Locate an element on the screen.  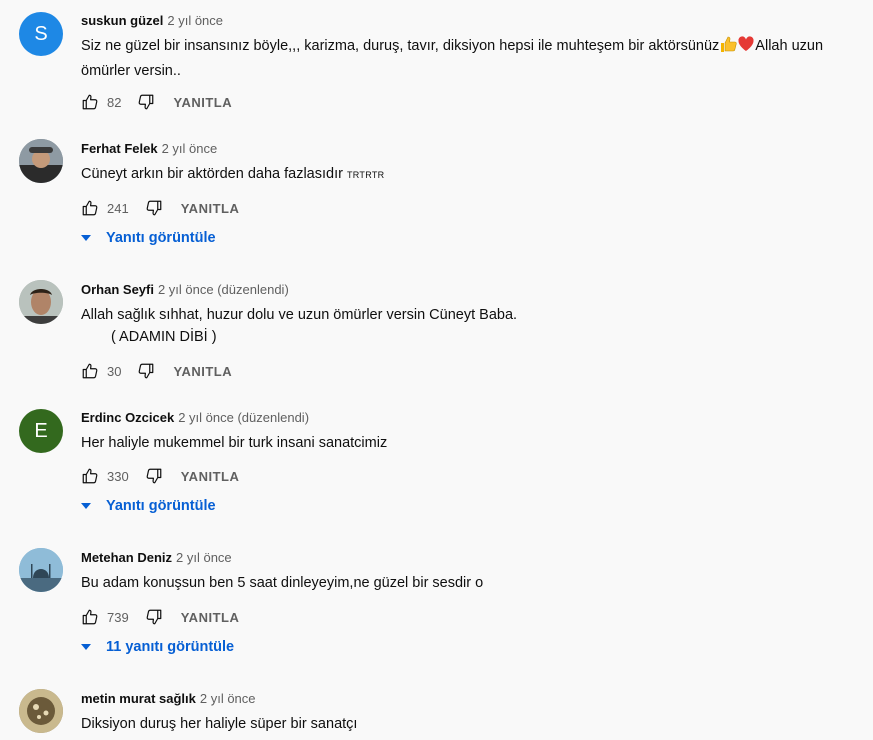
thumbs-up-emoji is located at coordinates (728, 47).